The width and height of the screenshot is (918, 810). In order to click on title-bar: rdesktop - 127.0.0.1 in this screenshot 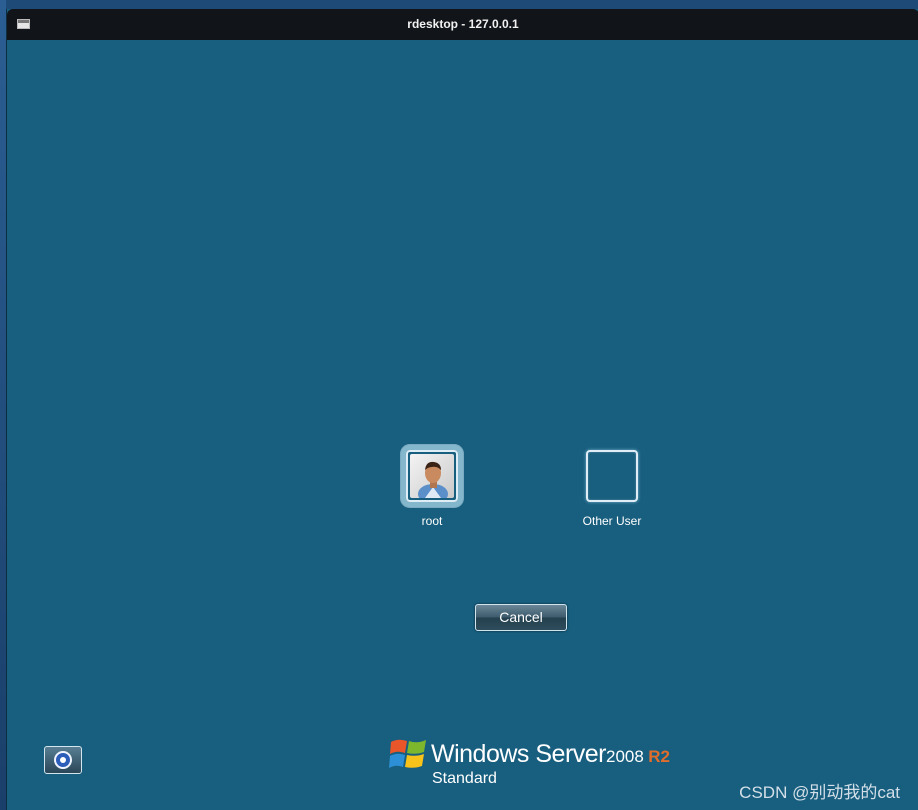, I will do `click(462, 24)`.